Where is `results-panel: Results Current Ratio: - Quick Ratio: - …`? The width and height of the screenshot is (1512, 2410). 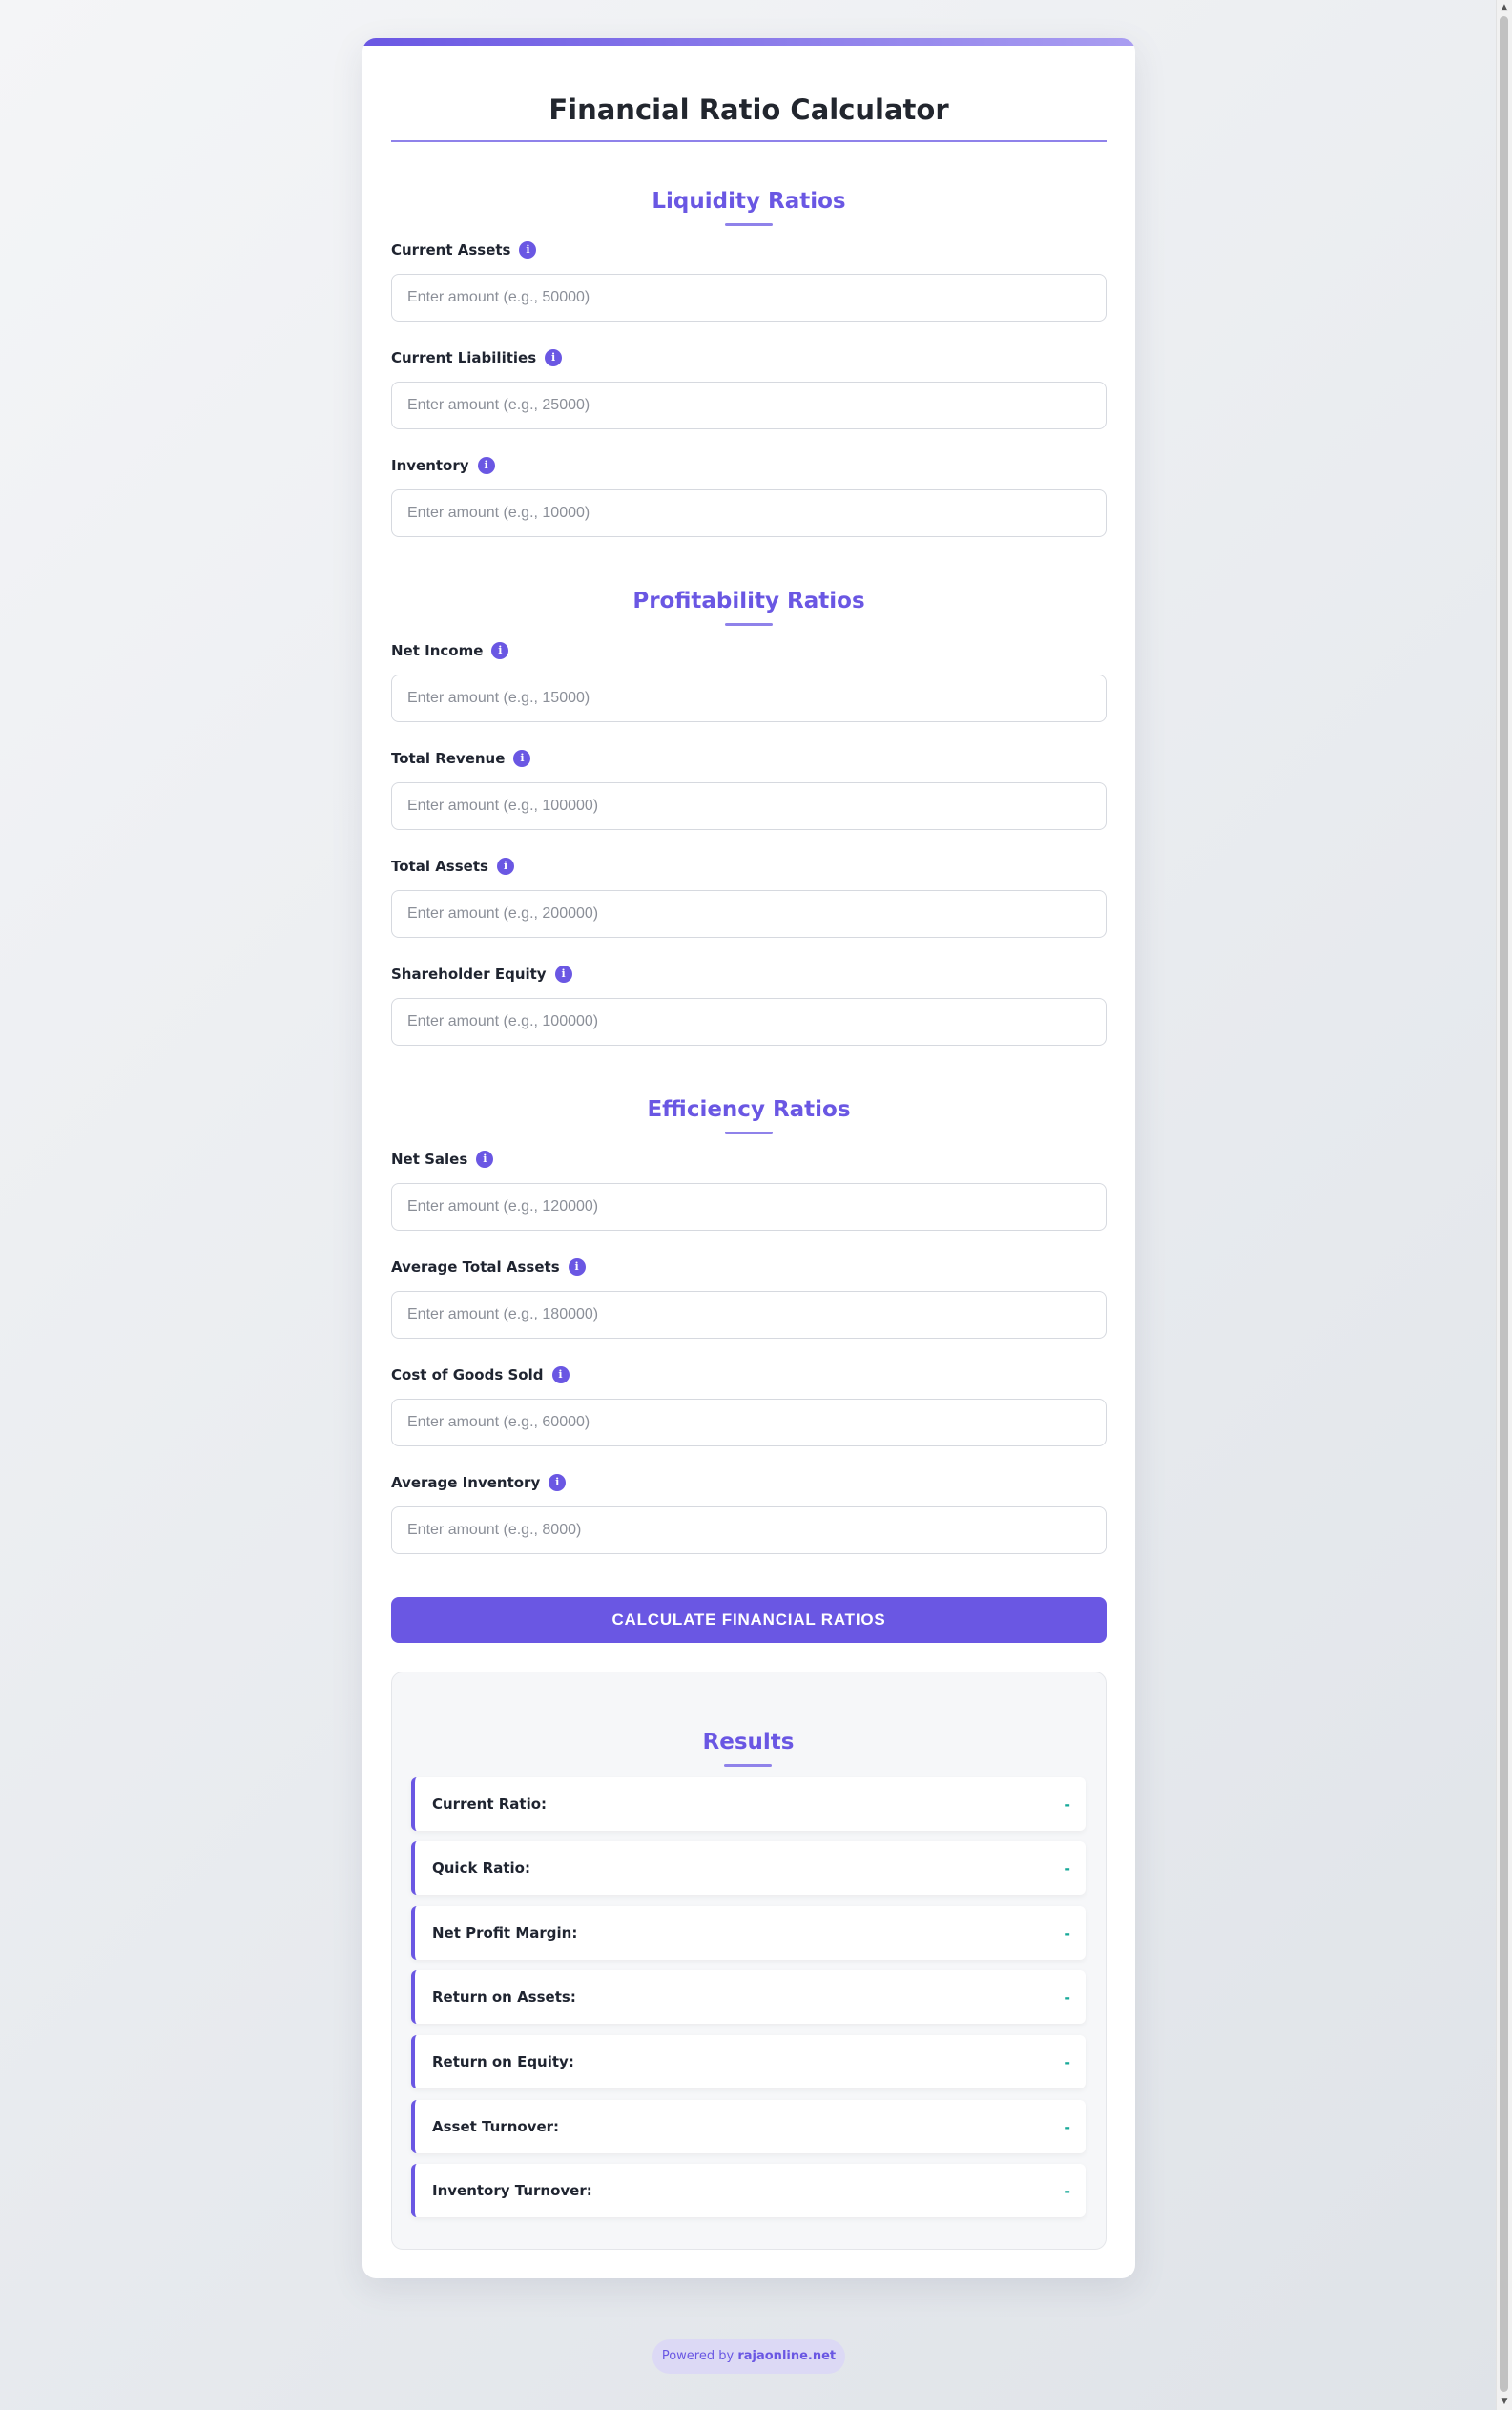
results-panel: Results Current Ratio: - Quick Ratio: - … is located at coordinates (749, 1961).